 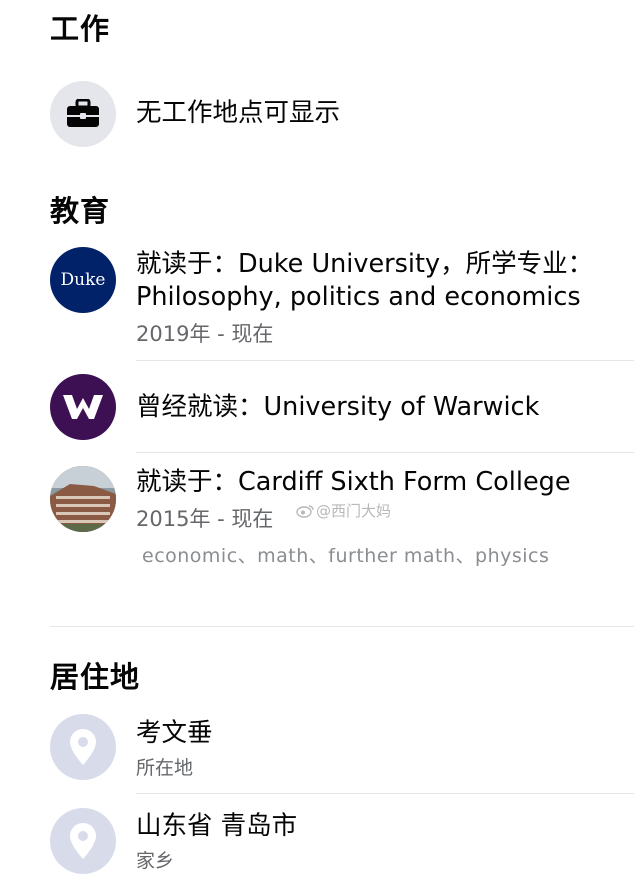 What do you see at coordinates (305, 511) in the screenshot?
I see `weibo-icon` at bounding box center [305, 511].